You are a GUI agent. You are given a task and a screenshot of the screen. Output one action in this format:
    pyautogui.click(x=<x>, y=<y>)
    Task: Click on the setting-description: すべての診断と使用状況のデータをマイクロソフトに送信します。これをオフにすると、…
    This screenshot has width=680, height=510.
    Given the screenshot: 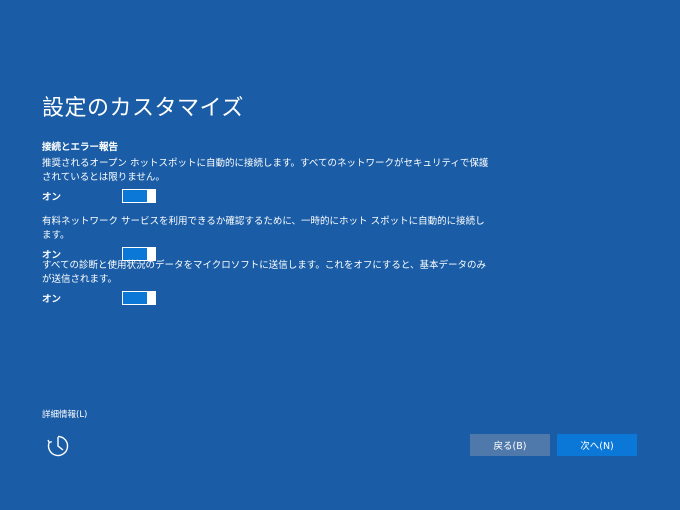 What is the action you would take?
    pyautogui.click(x=264, y=272)
    